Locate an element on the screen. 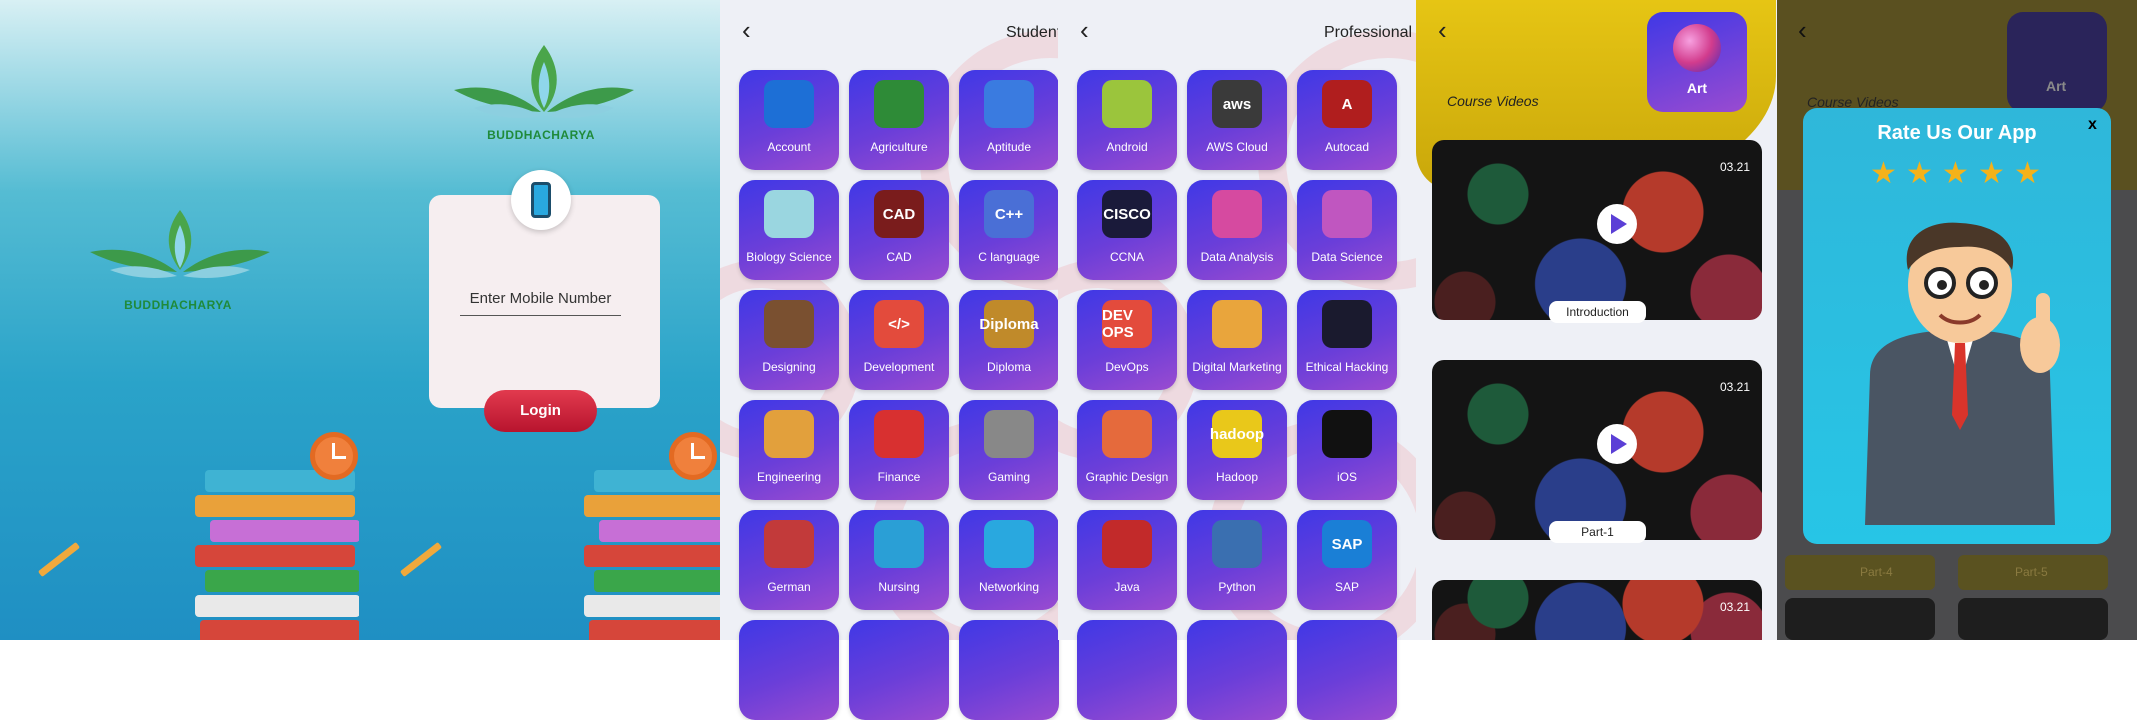 This screenshot has width=2137, height=720. course-tile-label: Data Analysis is located at coordinates (1237, 257).